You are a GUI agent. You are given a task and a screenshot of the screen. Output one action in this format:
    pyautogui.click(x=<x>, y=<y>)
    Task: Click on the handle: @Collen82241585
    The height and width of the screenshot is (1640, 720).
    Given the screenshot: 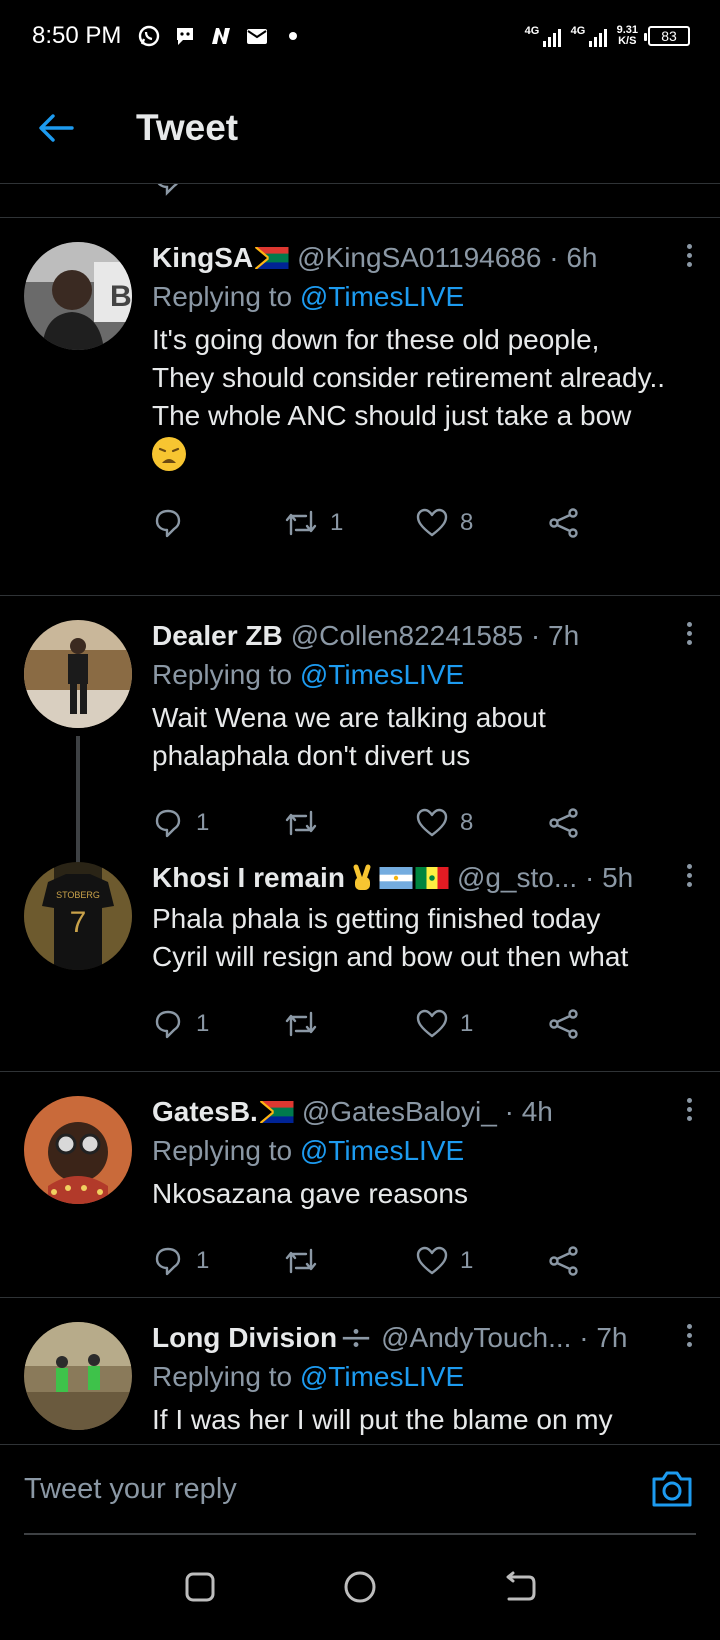 What is the action you would take?
    pyautogui.click(x=407, y=636)
    